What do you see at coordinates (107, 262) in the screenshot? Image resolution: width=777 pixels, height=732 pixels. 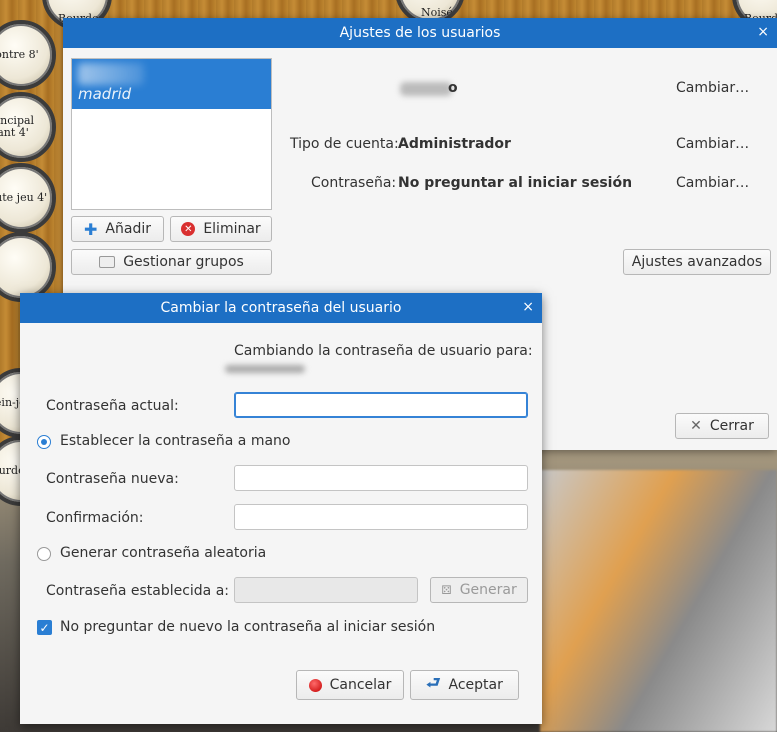 I see `groups-icon` at bounding box center [107, 262].